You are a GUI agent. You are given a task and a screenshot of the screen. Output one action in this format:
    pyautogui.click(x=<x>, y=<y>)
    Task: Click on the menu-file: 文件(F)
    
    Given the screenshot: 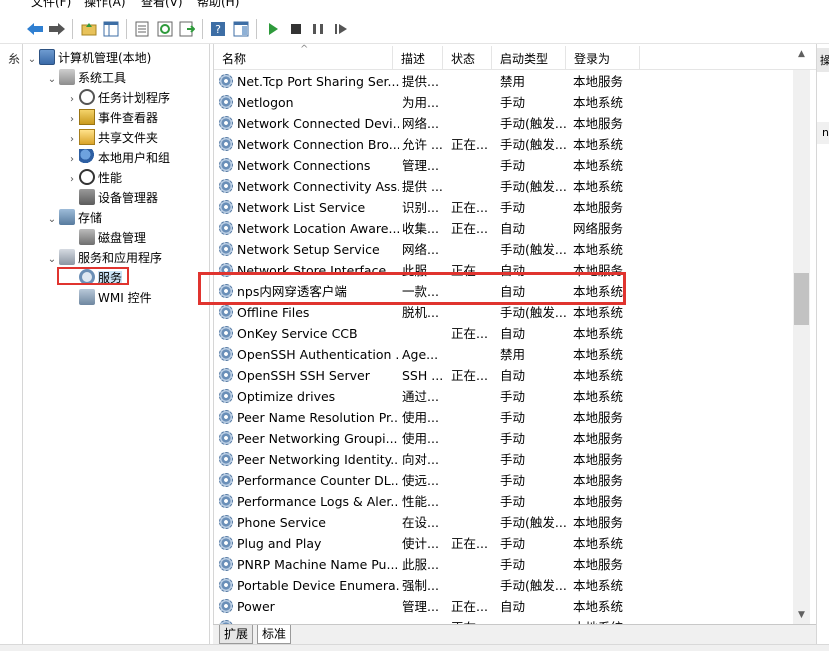 What is the action you would take?
    pyautogui.click(x=51, y=5)
    